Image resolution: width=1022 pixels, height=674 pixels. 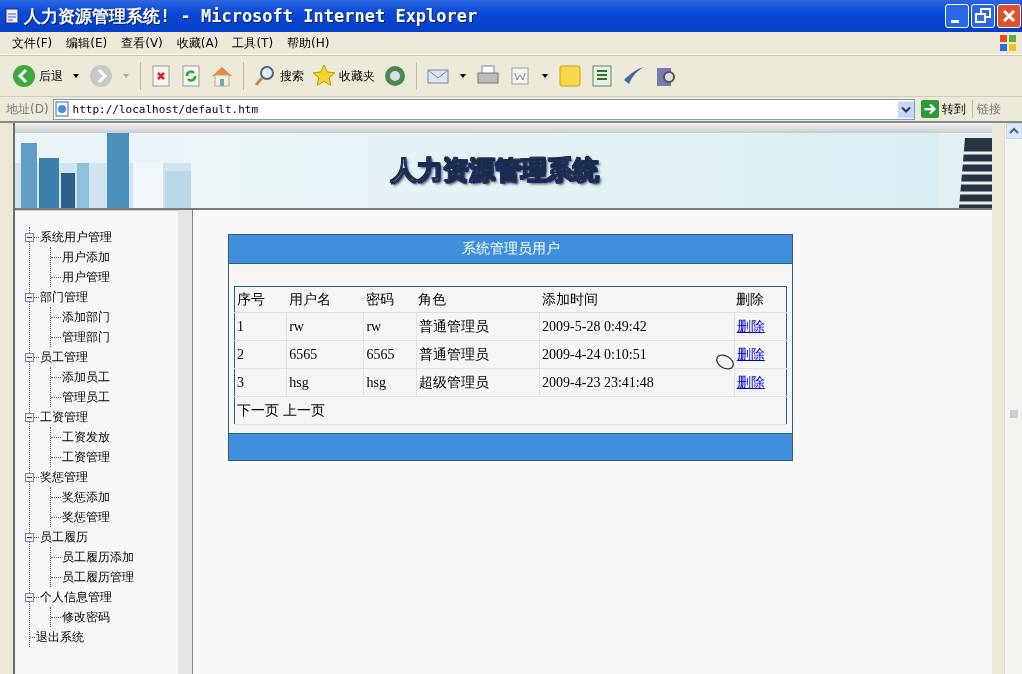 What do you see at coordinates (478, 382) in the screenshot?
I see `table-cell: 超级管理员` at bounding box center [478, 382].